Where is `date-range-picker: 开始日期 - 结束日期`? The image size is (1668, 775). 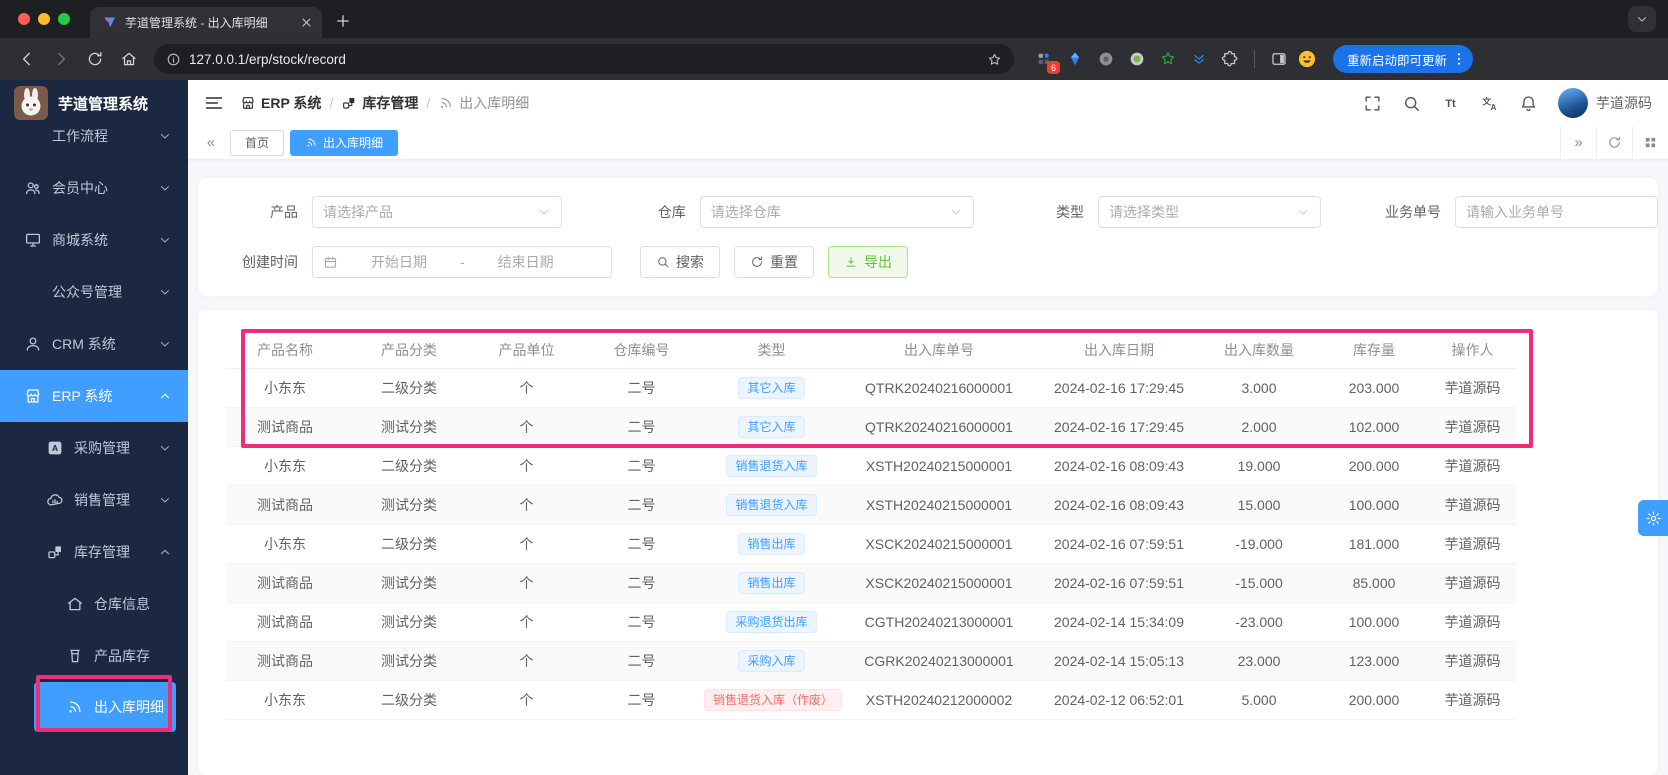
date-range-picker: 开始日期 - 结束日期 is located at coordinates (462, 262).